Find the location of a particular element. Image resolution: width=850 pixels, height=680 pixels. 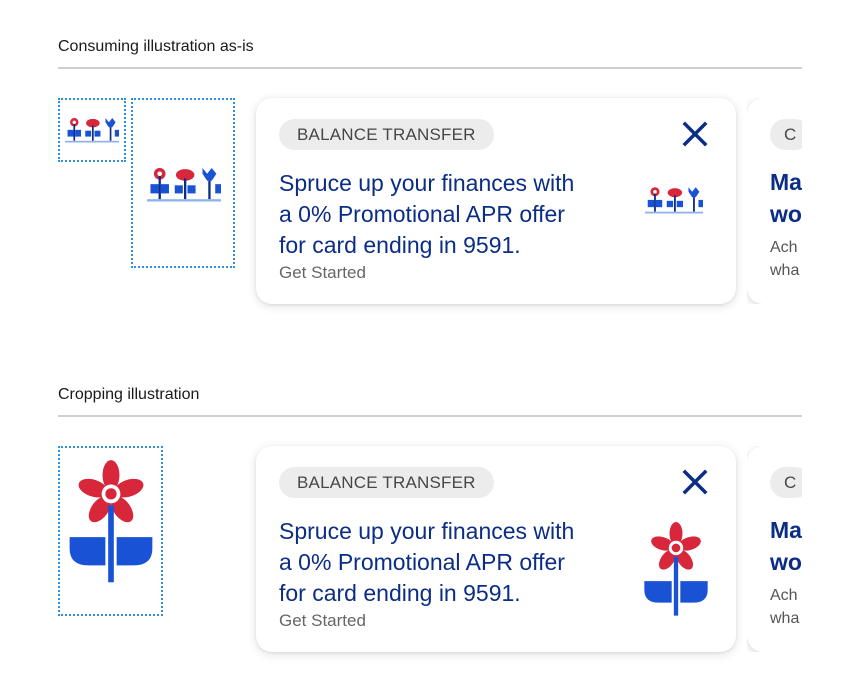

illustration-frame-small is located at coordinates (92, 130).